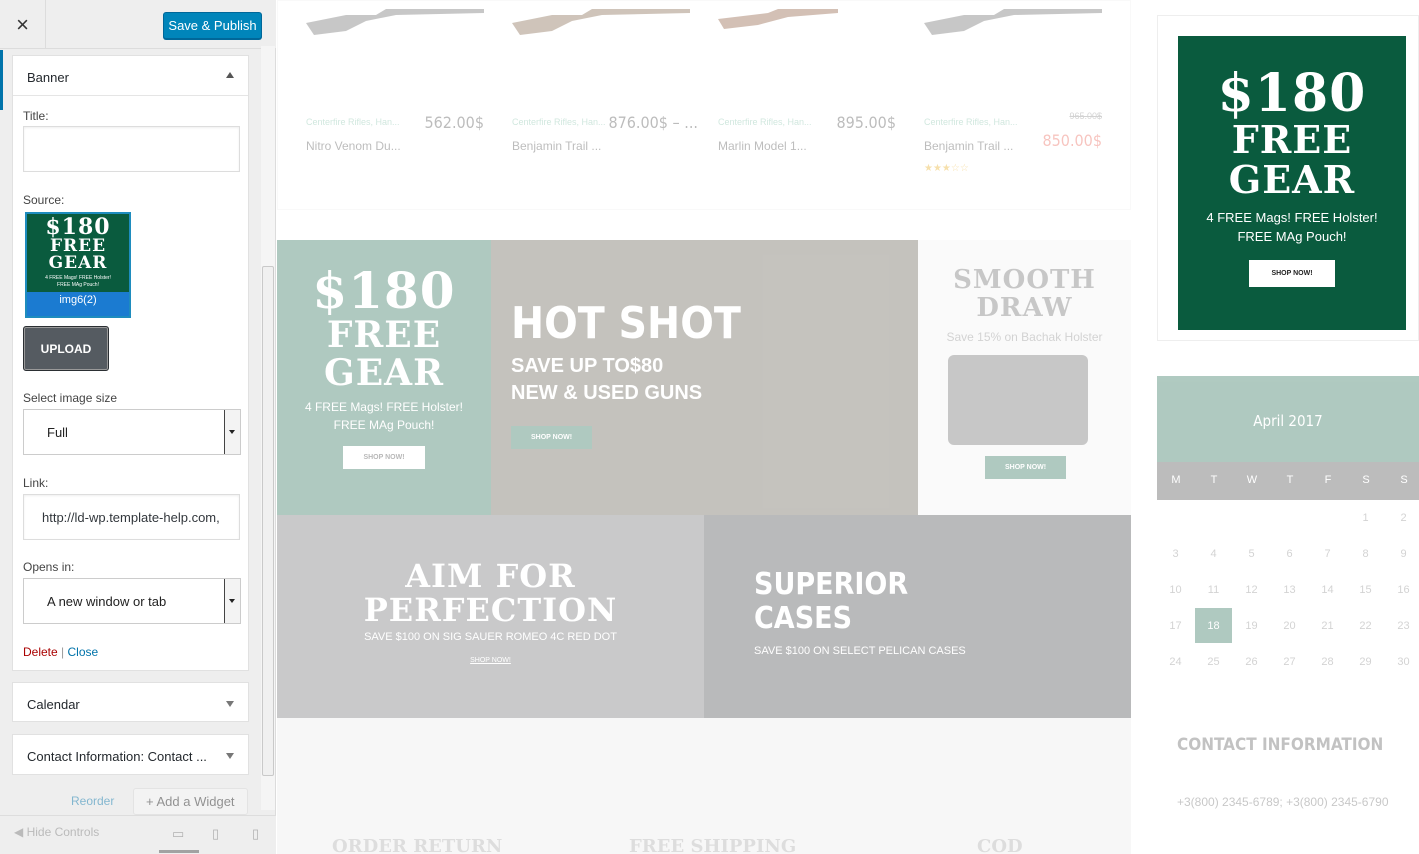 The width and height of the screenshot is (1419, 854). What do you see at coordinates (1289, 589) in the screenshot?
I see `calendar-day: 13` at bounding box center [1289, 589].